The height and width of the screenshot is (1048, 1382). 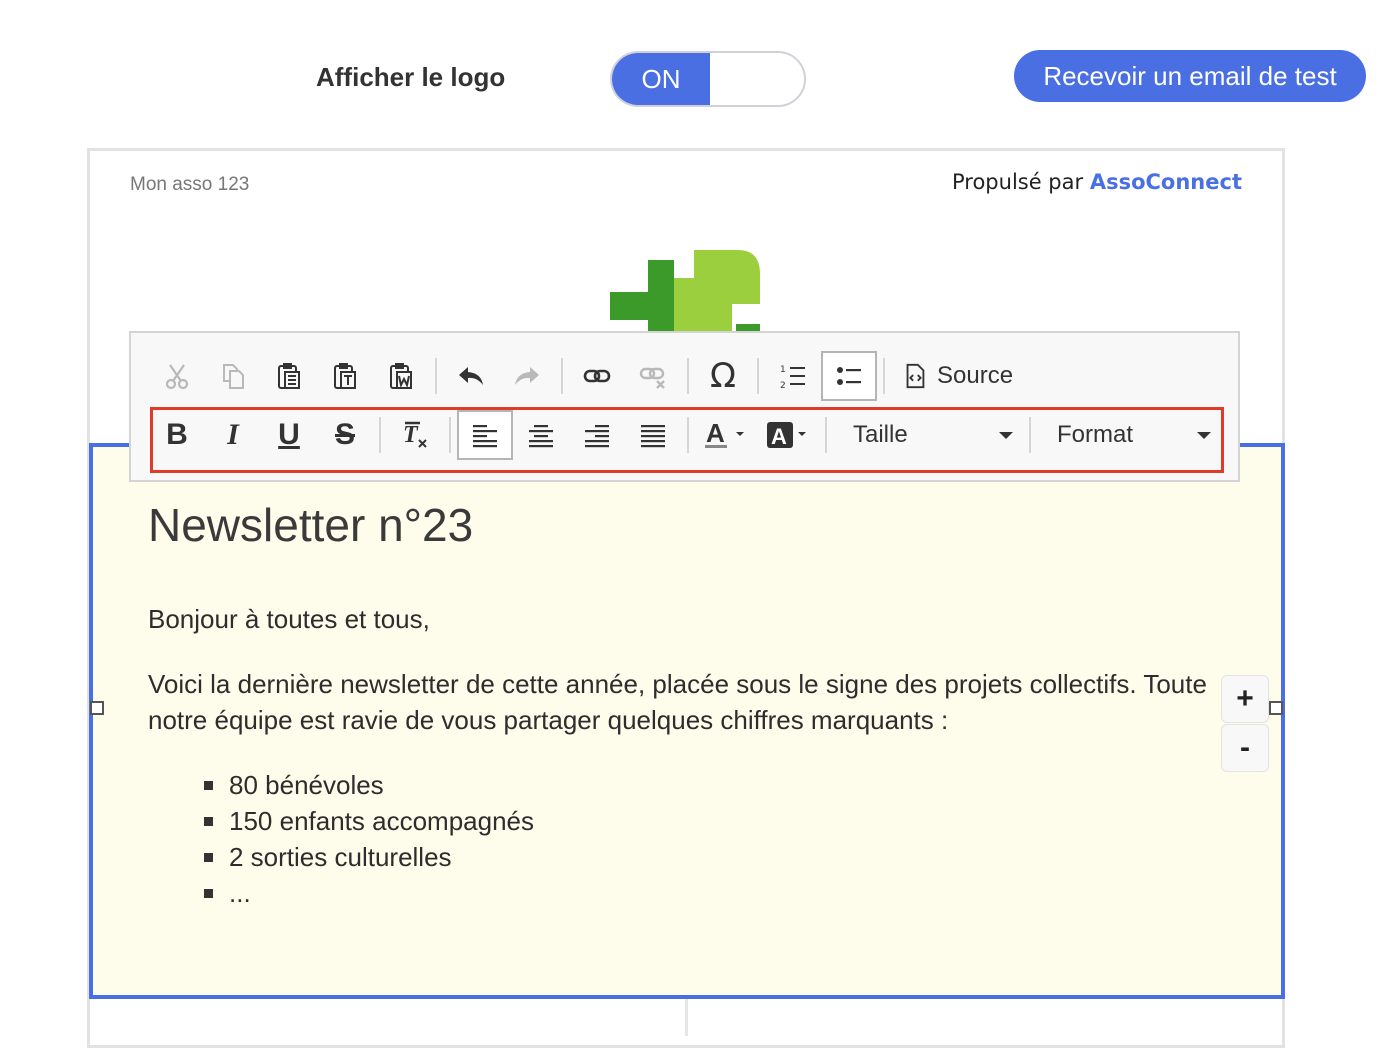 I want to click on unlink-button, so click(x=653, y=376).